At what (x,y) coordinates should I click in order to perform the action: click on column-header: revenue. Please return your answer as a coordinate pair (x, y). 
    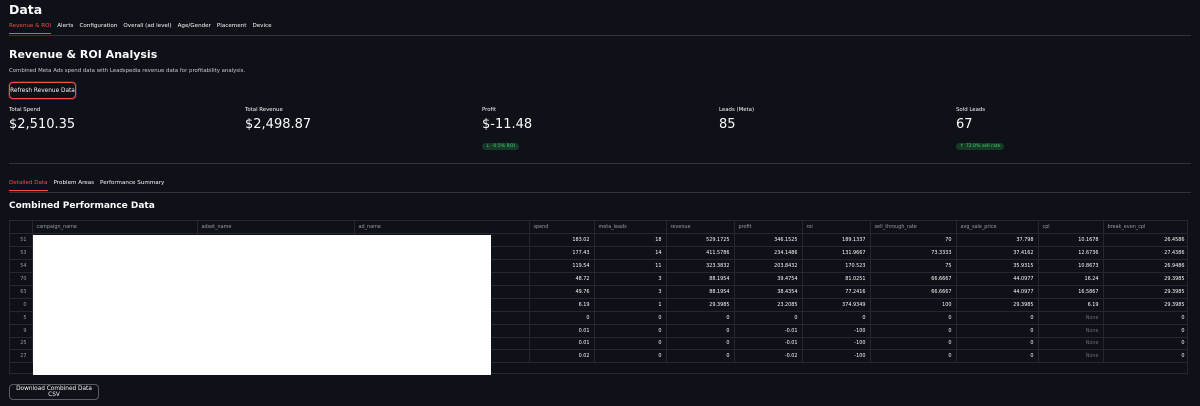
    Looking at the image, I should click on (700, 228).